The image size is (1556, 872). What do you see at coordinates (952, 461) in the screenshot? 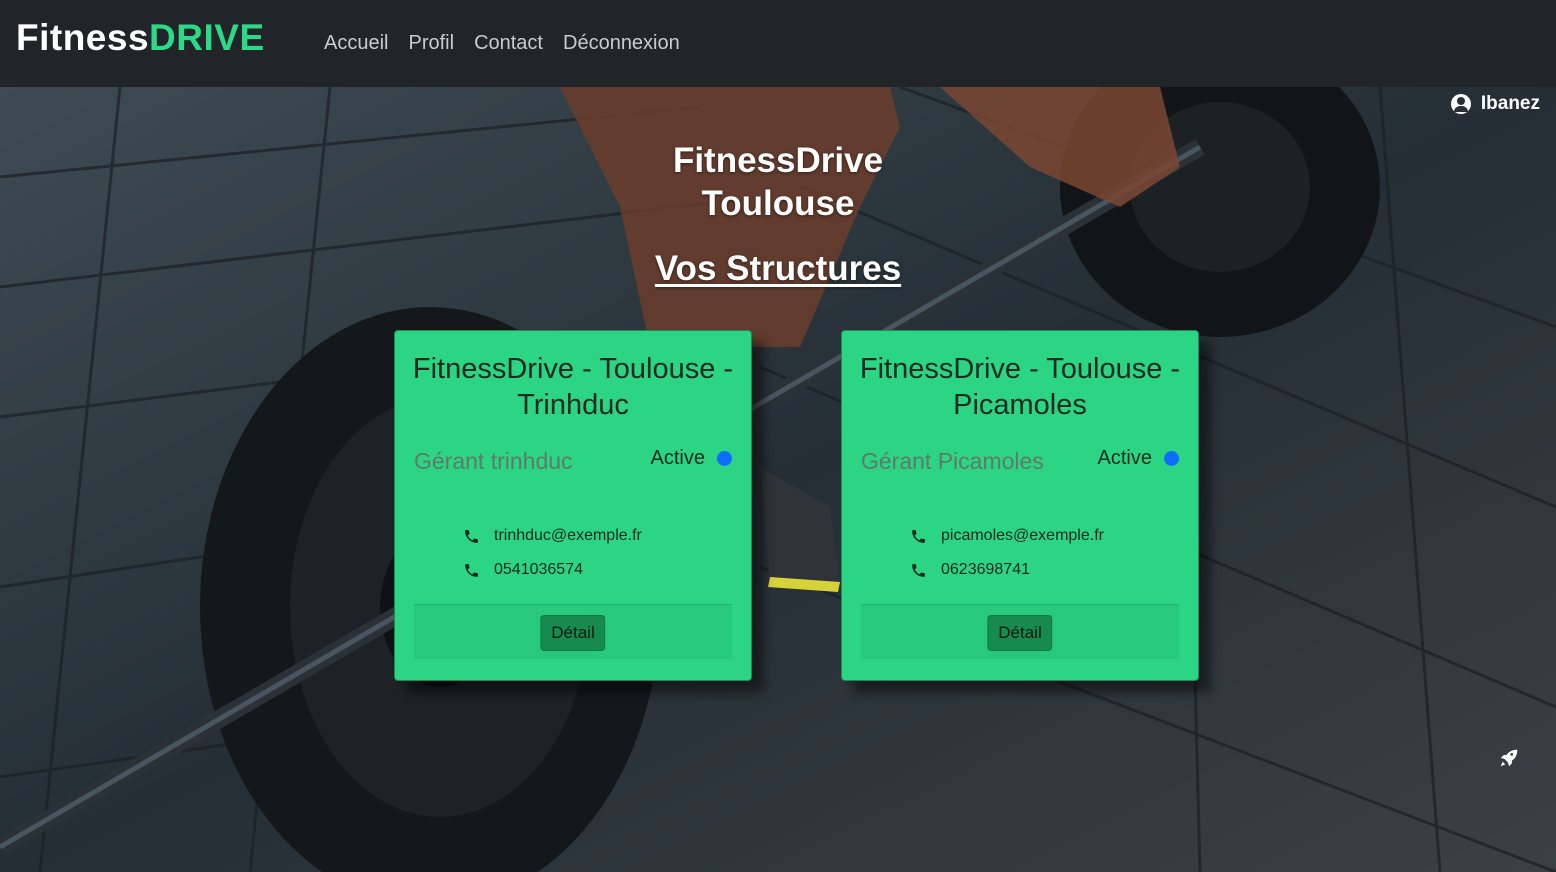
I see `structure-manager: Gérant Picamoles` at bounding box center [952, 461].